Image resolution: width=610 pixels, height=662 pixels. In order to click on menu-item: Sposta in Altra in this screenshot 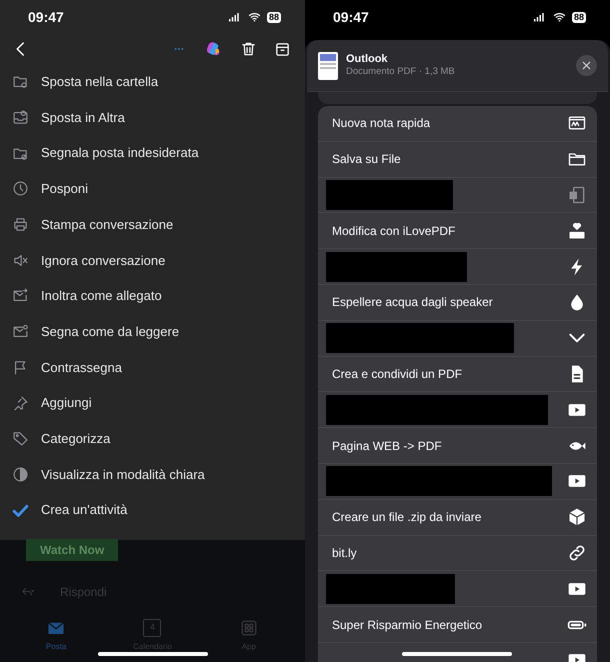, I will do `click(152, 118)`.